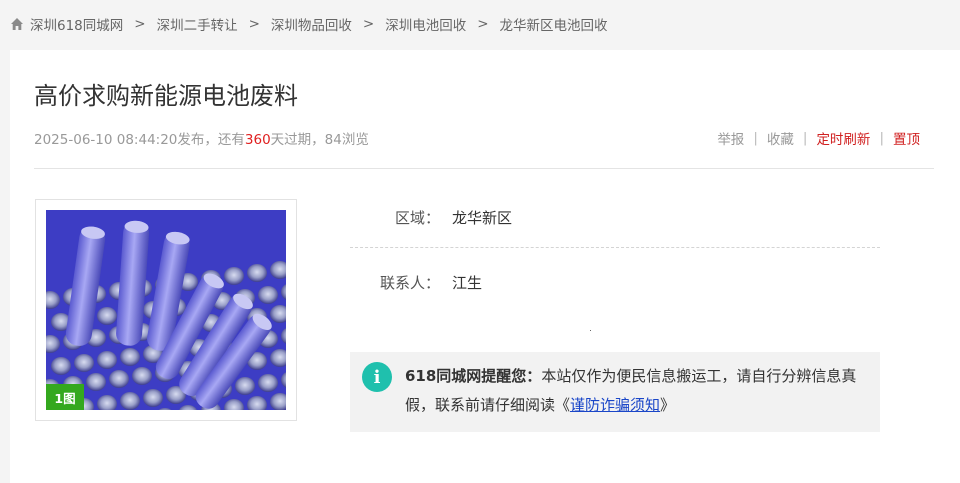 This screenshot has height=483, width=960. Describe the element at coordinates (484, 168) in the screenshot. I see `header-divider` at that location.